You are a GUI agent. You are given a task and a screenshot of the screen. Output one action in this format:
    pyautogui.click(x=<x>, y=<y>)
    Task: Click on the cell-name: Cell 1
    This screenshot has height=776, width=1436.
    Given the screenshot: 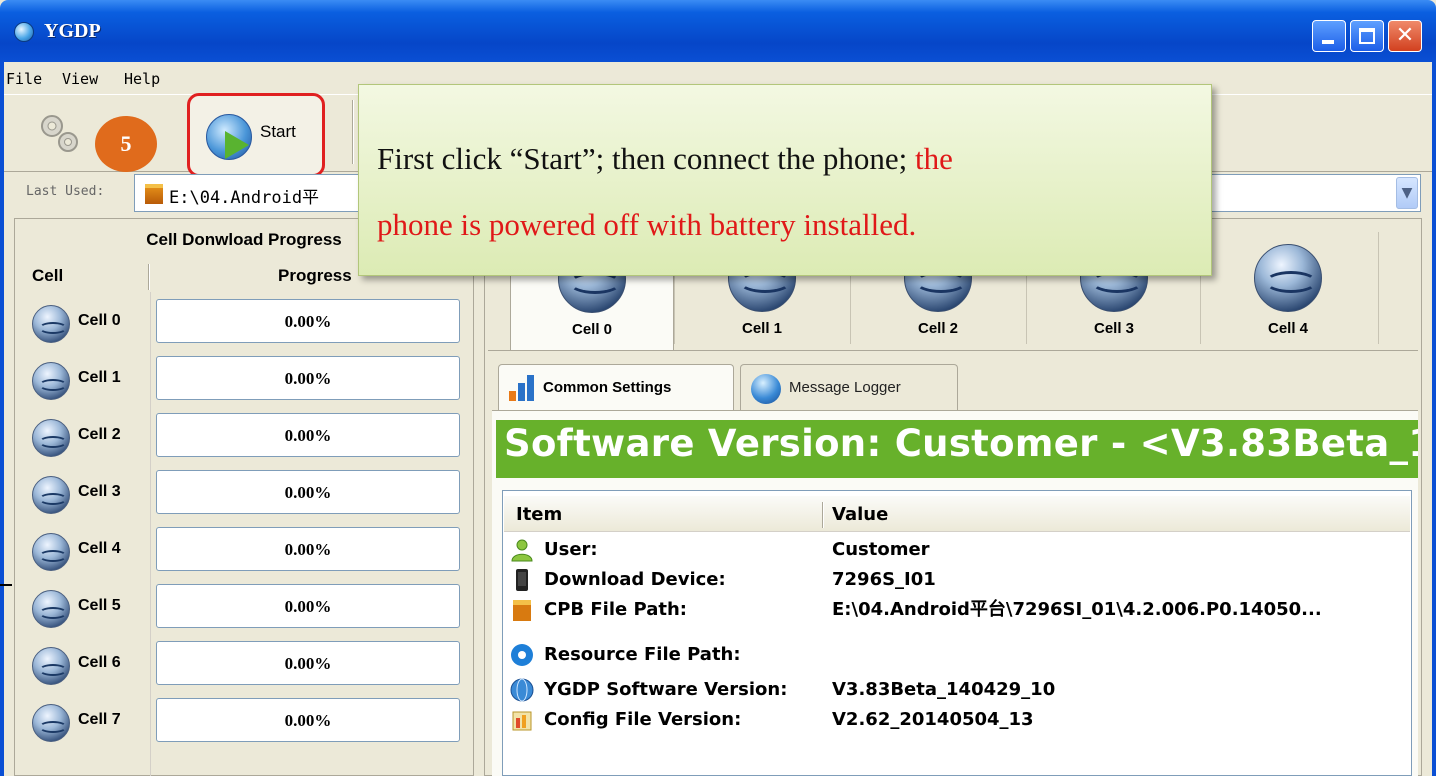 What is the action you would take?
    pyautogui.click(x=99, y=377)
    